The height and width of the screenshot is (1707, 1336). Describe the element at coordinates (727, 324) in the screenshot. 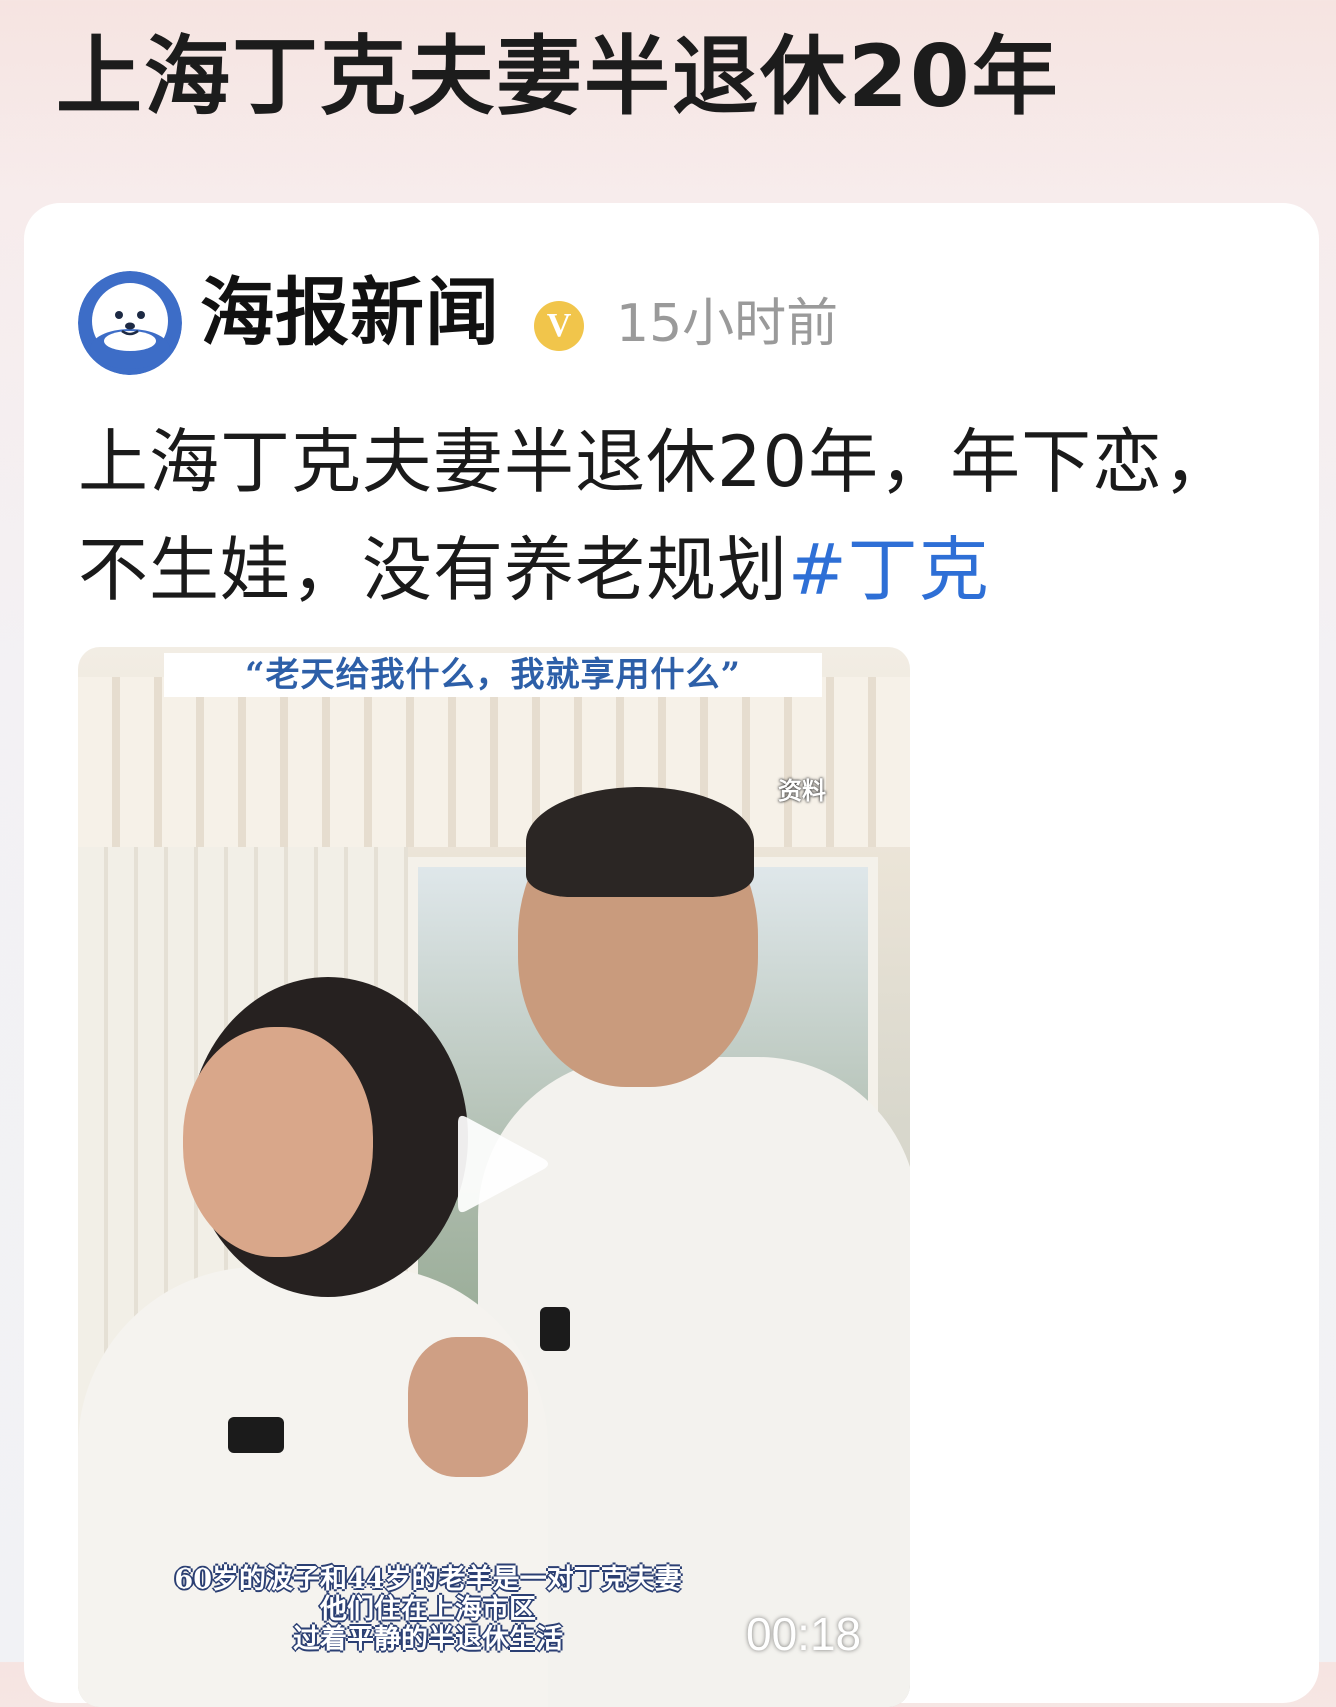

I see `post-time: 15小时前` at that location.